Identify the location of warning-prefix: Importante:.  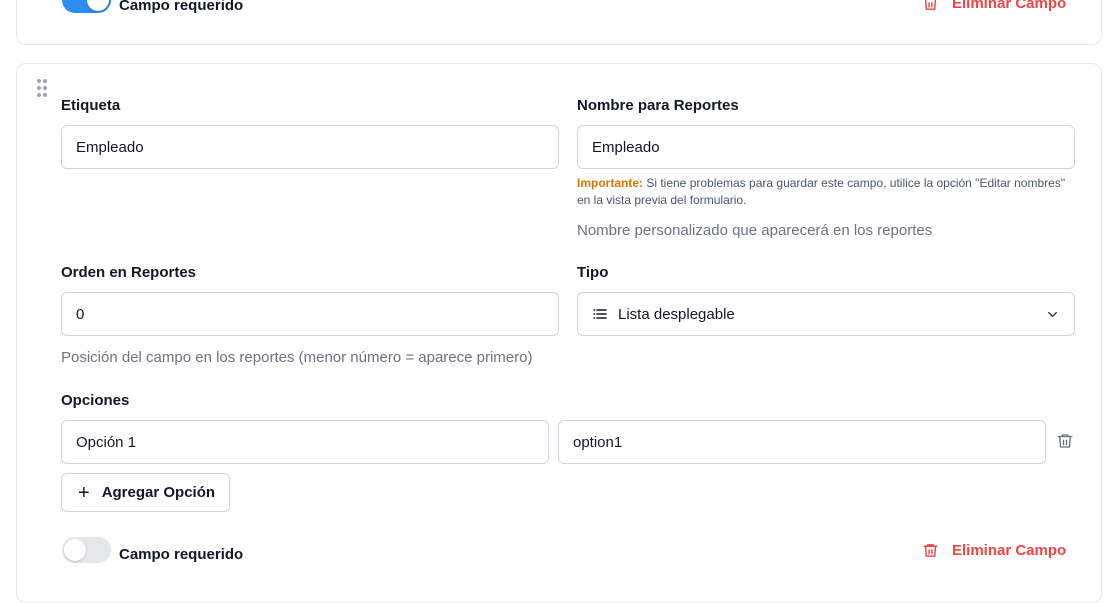
(610, 183).